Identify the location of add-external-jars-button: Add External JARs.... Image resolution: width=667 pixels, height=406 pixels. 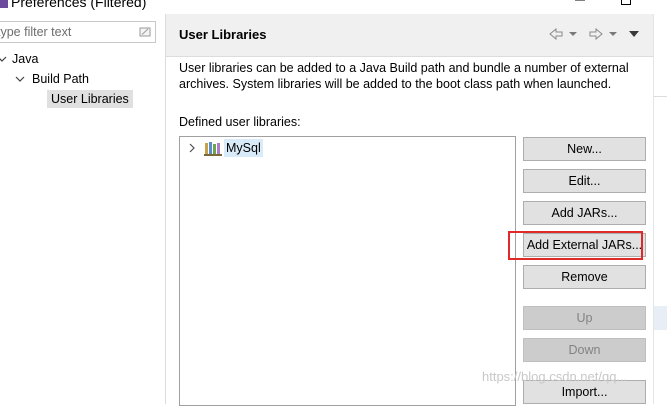
(584, 245).